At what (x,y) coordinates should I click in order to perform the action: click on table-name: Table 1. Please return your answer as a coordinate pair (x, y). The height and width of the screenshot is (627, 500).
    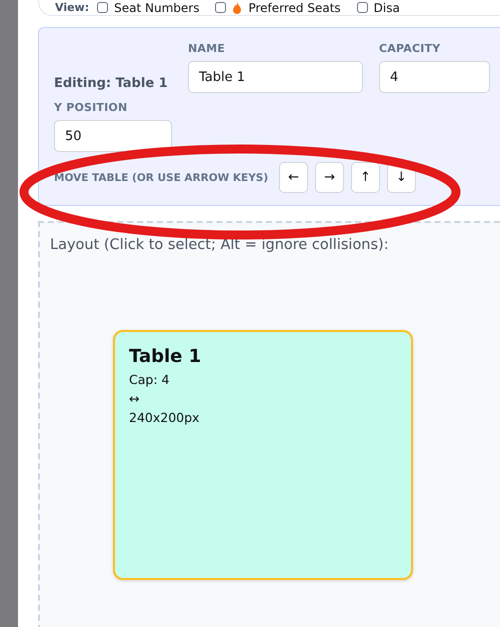
    Looking at the image, I should click on (165, 356).